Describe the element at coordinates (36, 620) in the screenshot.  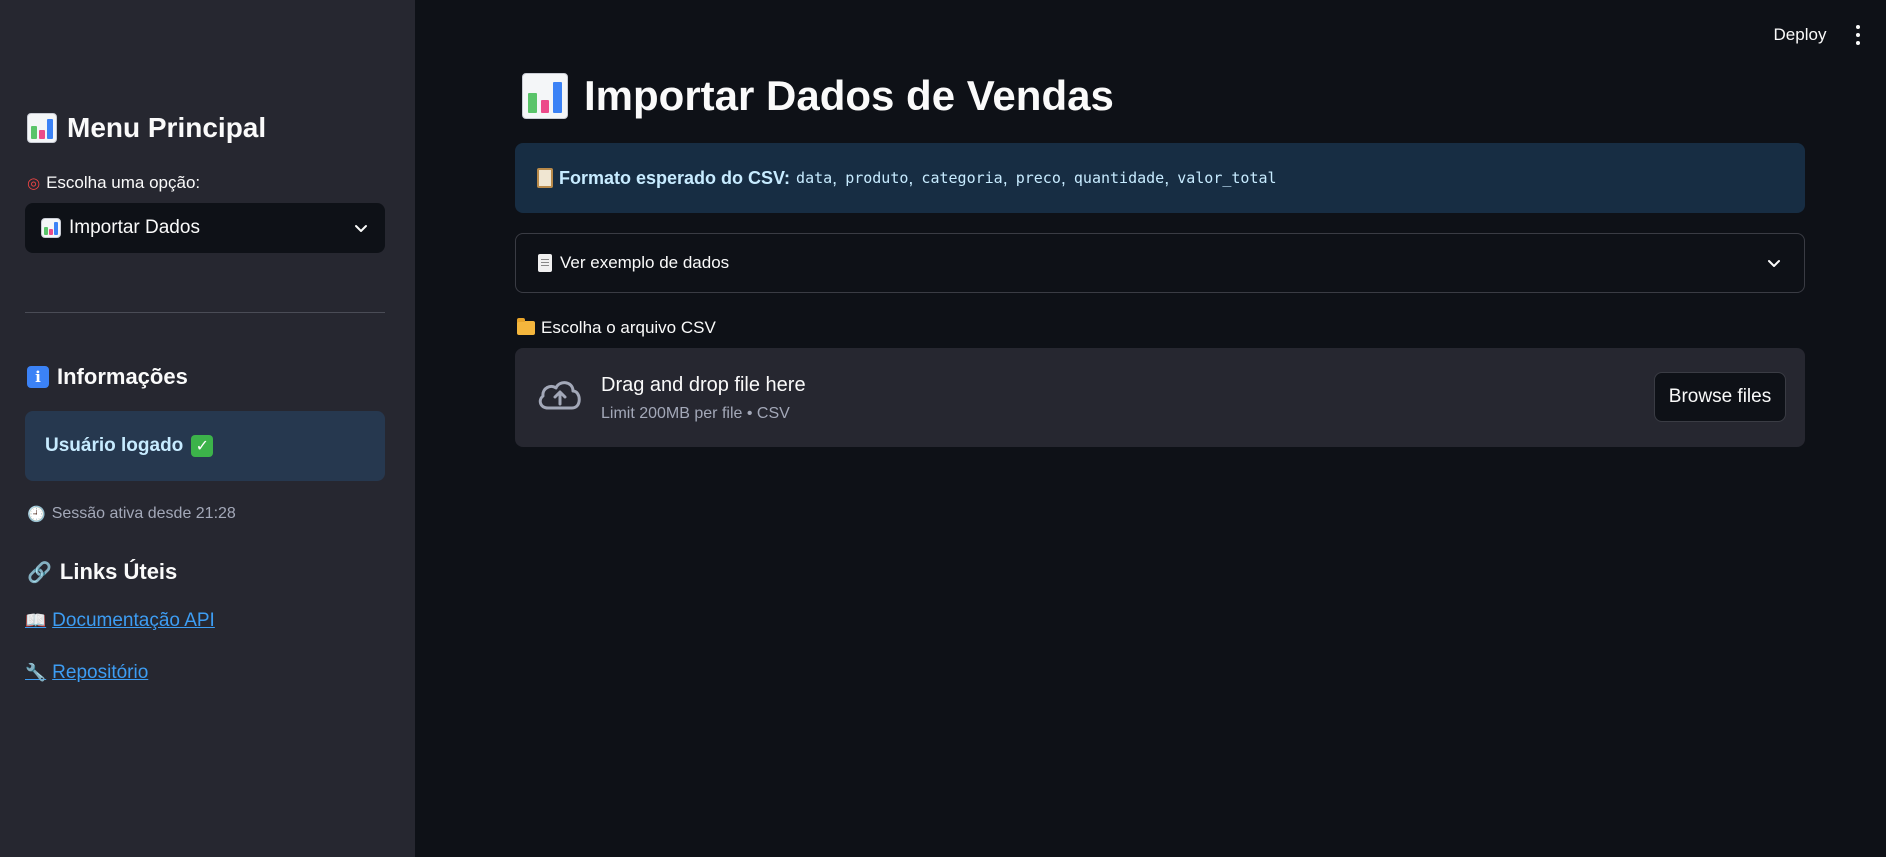
I see `book-icon: 📖` at that location.